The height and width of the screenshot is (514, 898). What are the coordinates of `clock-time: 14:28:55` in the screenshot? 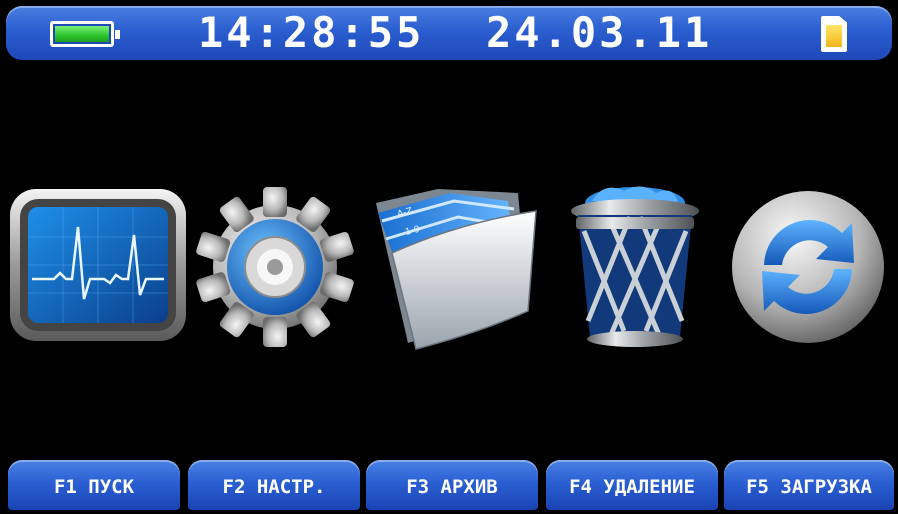 It's located at (311, 32).